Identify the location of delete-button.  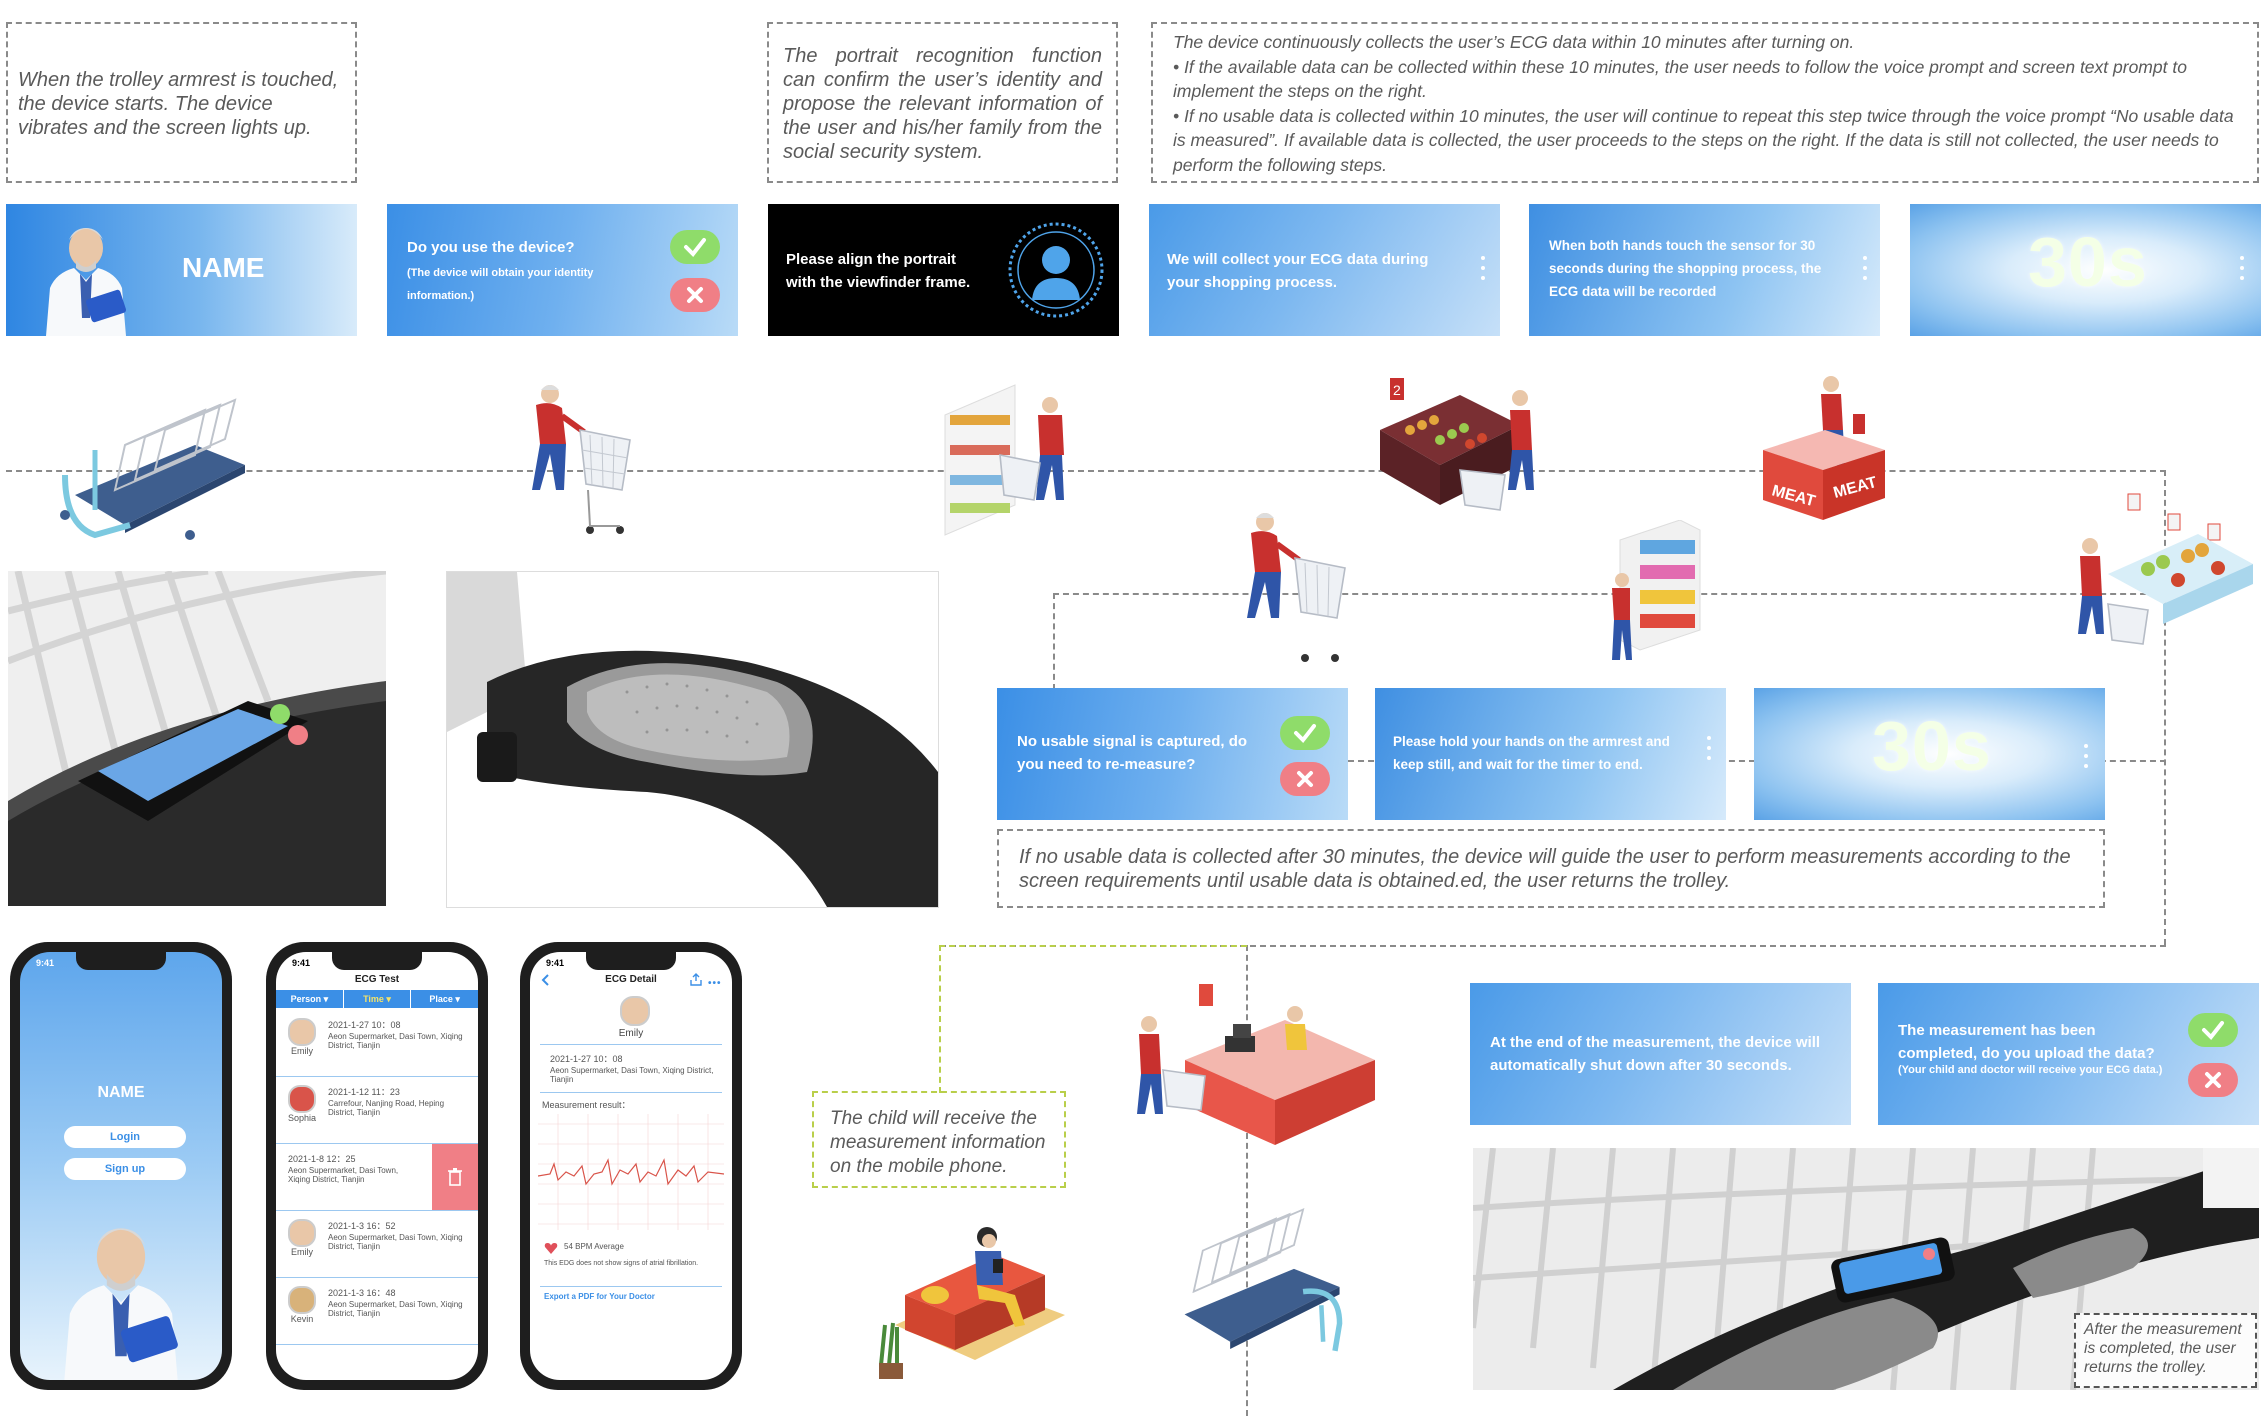
(455, 1177).